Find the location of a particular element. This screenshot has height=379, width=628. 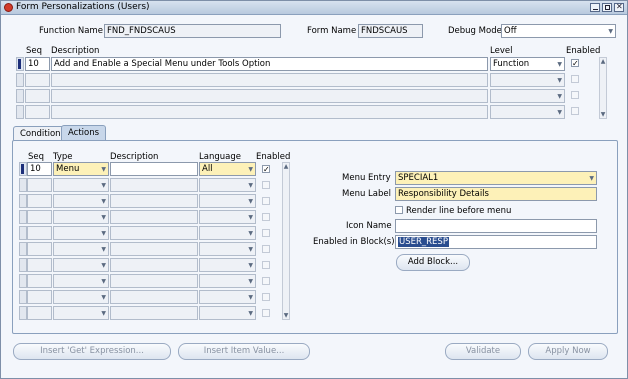

actions-enabled-checkbox: ✓ is located at coordinates (266, 169).